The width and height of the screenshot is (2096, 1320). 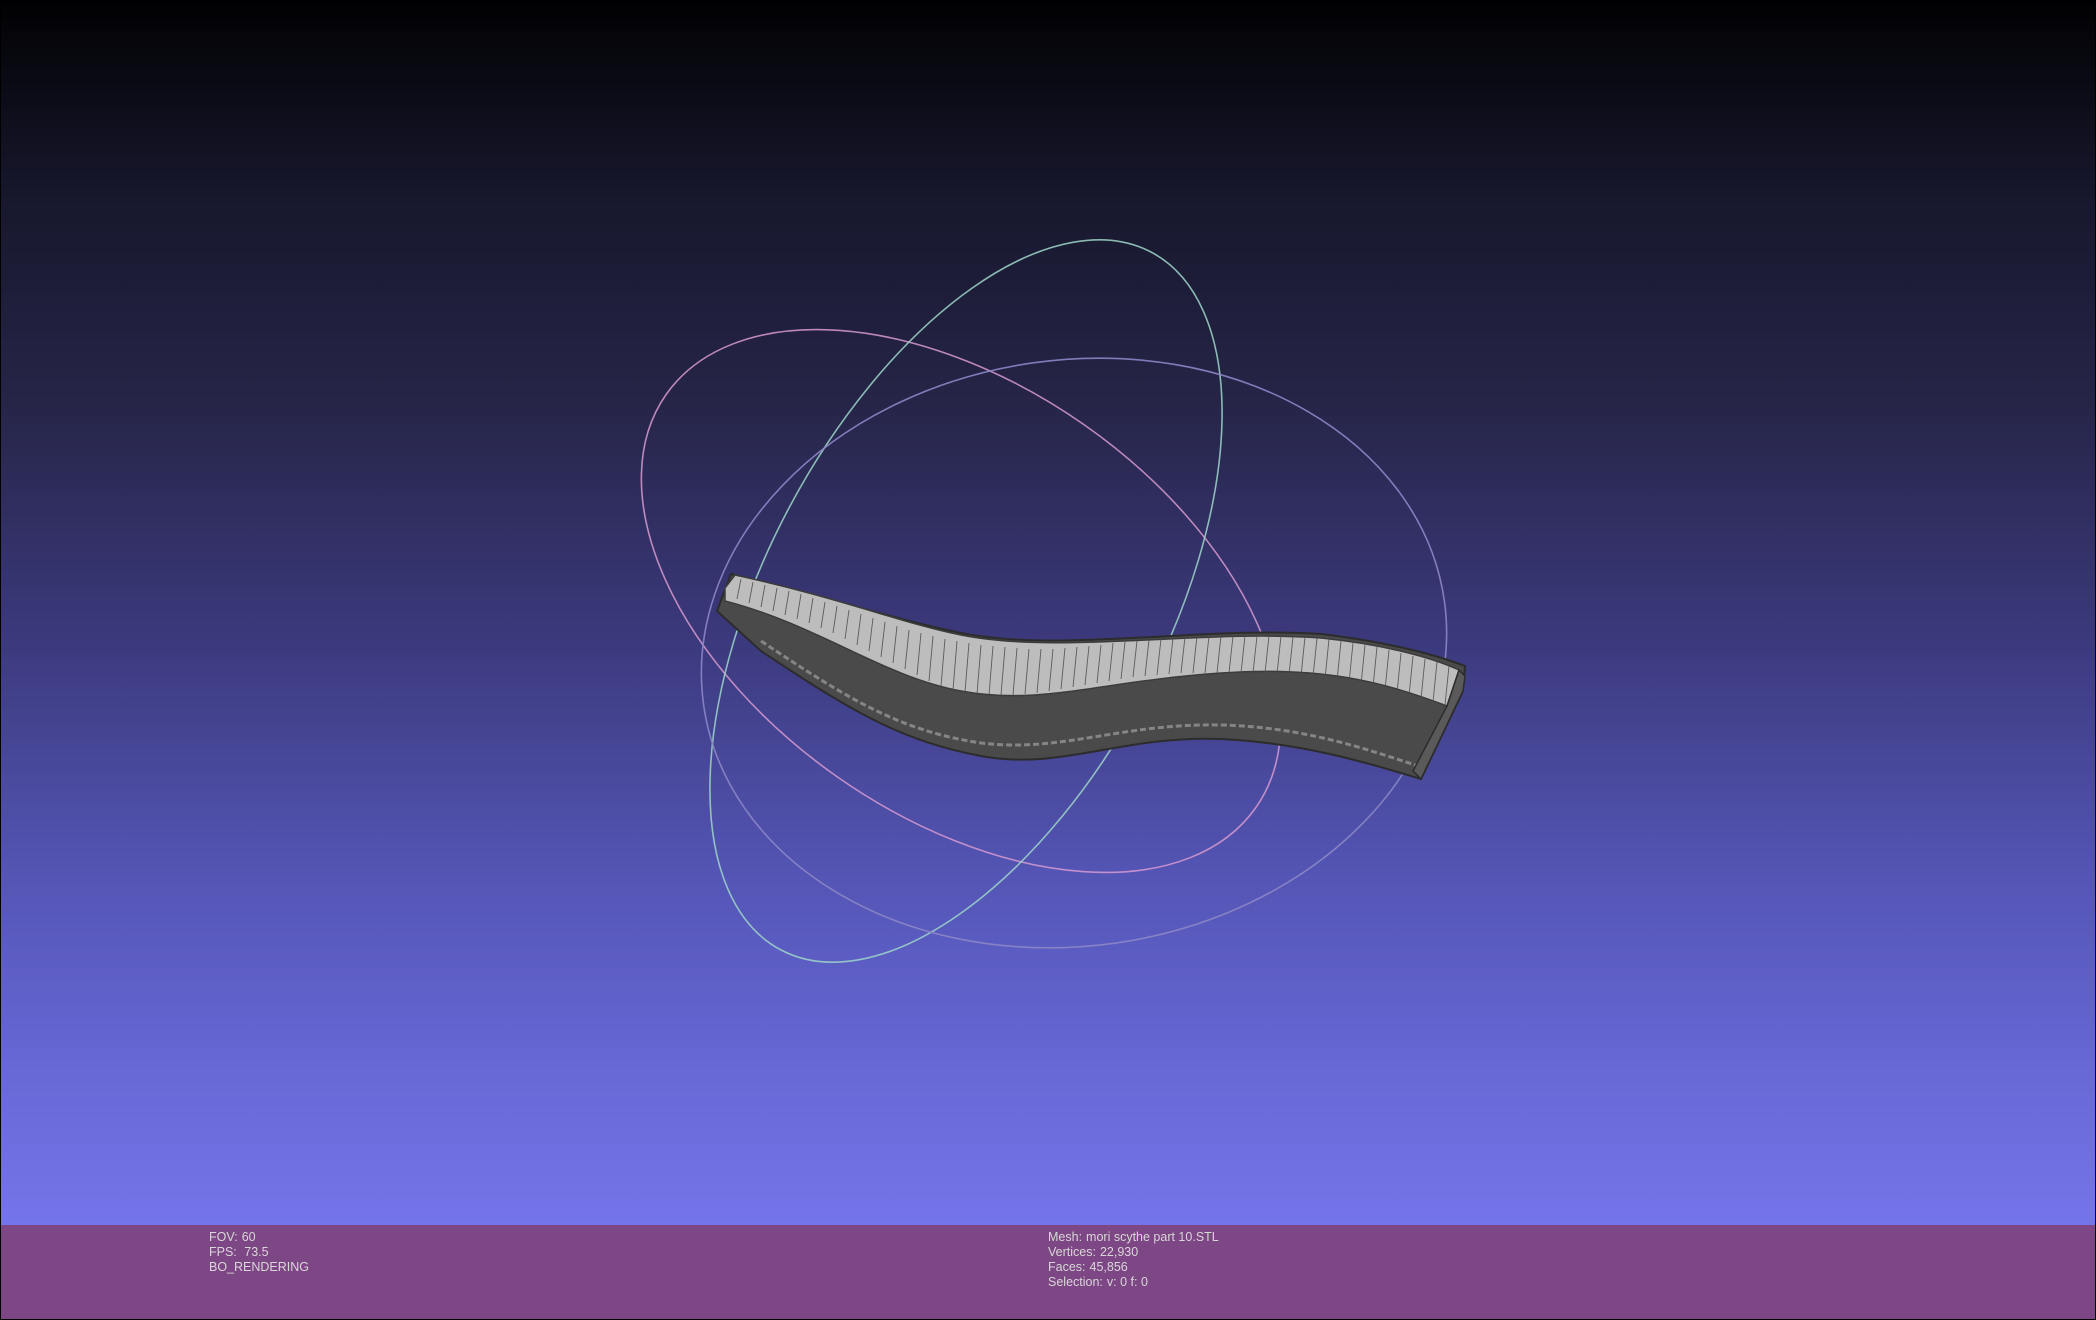 I want to click on fps-value: 73.5, so click(x=254, y=1252).